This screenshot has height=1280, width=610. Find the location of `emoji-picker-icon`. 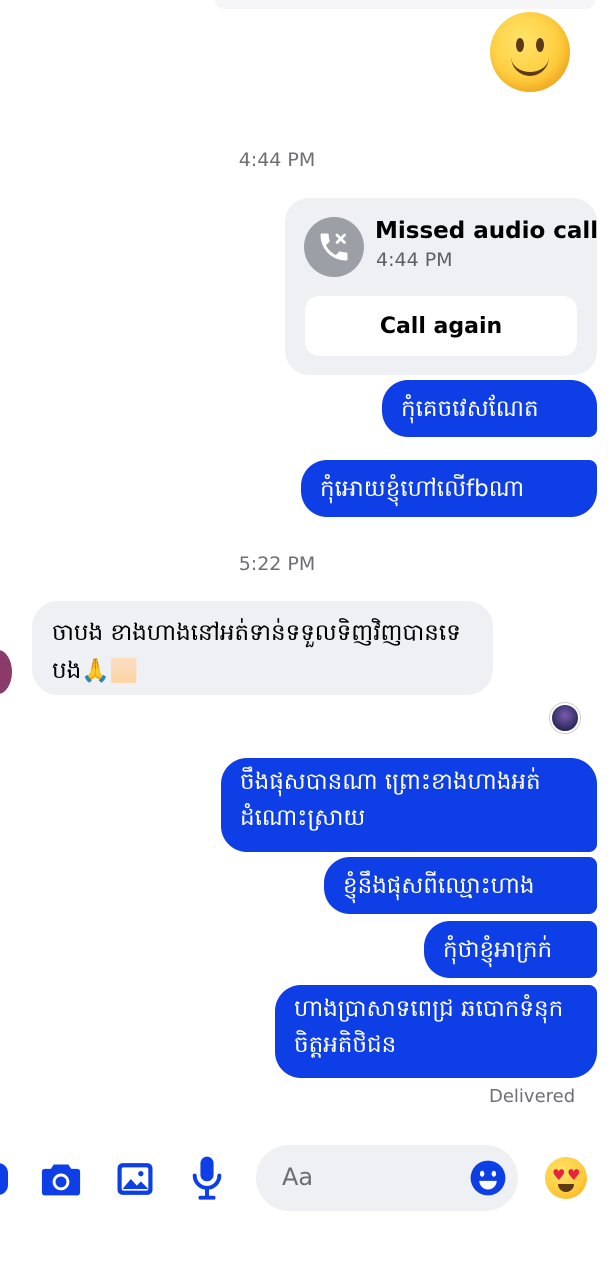

emoji-picker-icon is located at coordinates (488, 1178).